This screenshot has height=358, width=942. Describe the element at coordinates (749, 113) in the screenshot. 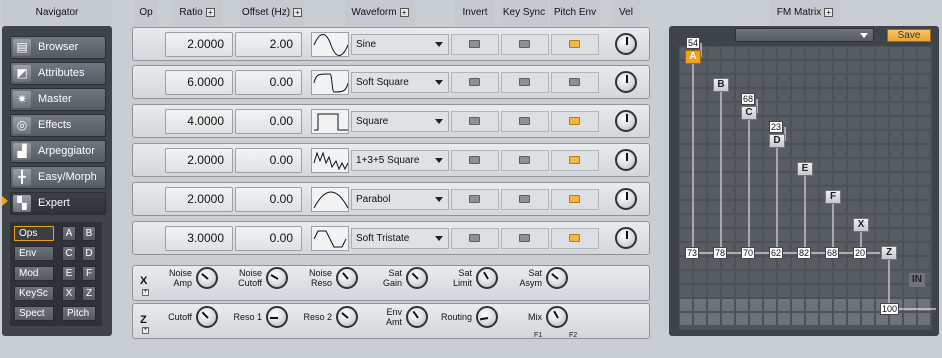

I see `fm-op-c: C` at that location.